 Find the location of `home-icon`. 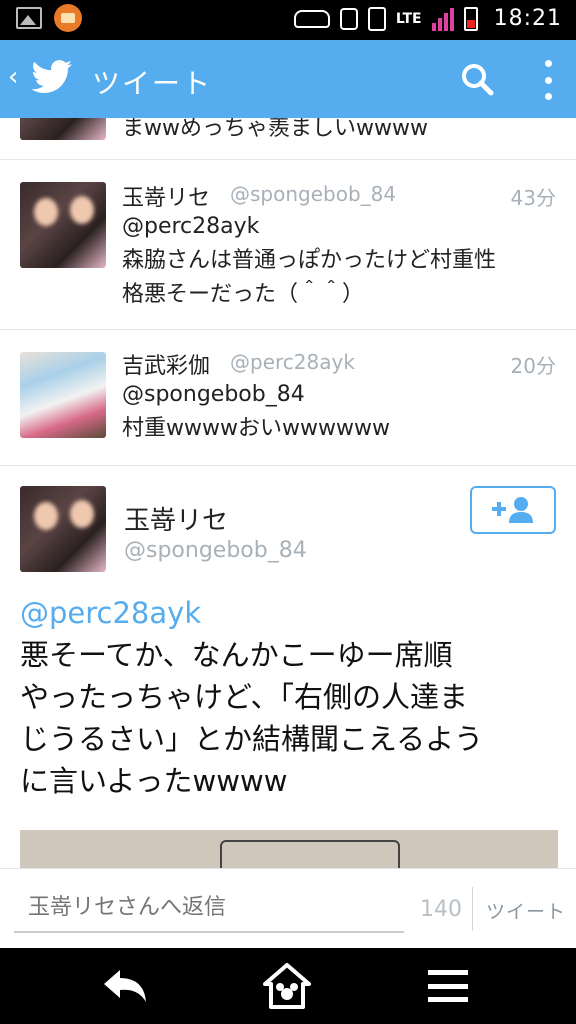

home-icon is located at coordinates (287, 986).